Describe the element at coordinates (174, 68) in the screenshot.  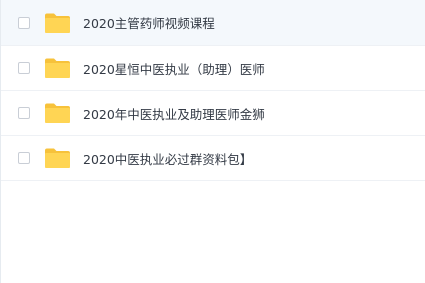
I see `file-name: 2020星恒中医执业（助理）医师` at that location.